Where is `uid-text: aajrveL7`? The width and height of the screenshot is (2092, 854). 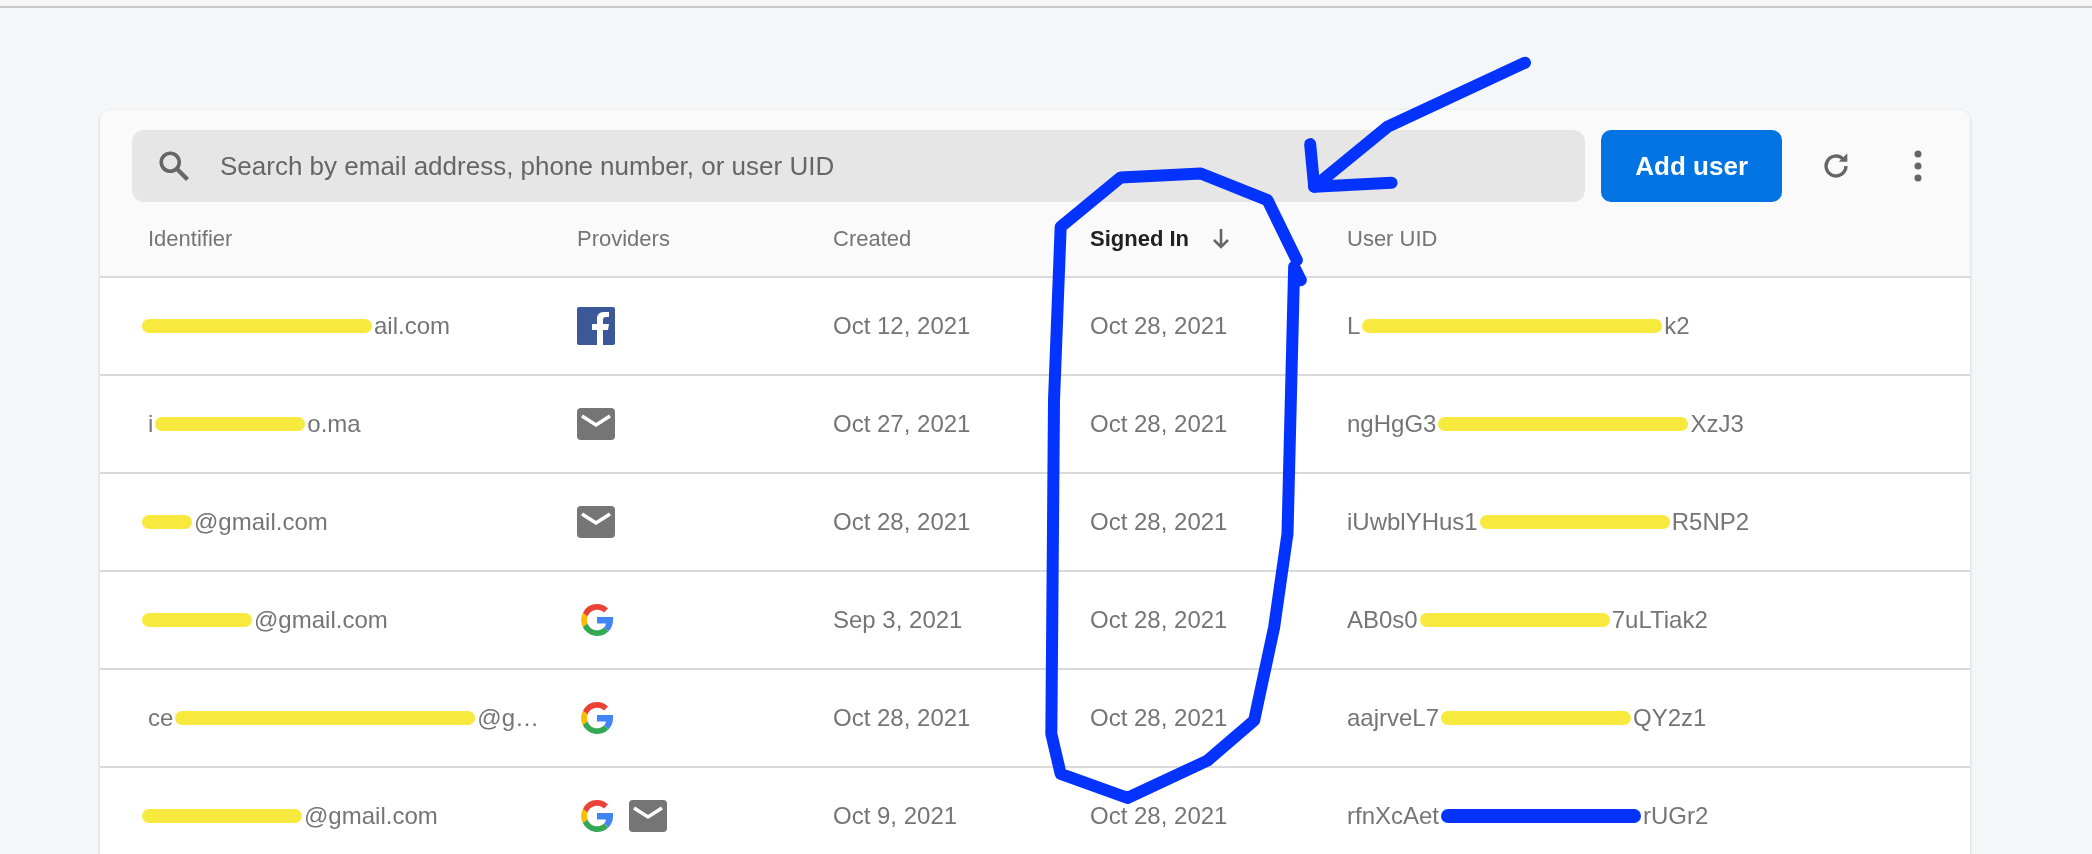
uid-text: aajrveL7 is located at coordinates (1393, 718).